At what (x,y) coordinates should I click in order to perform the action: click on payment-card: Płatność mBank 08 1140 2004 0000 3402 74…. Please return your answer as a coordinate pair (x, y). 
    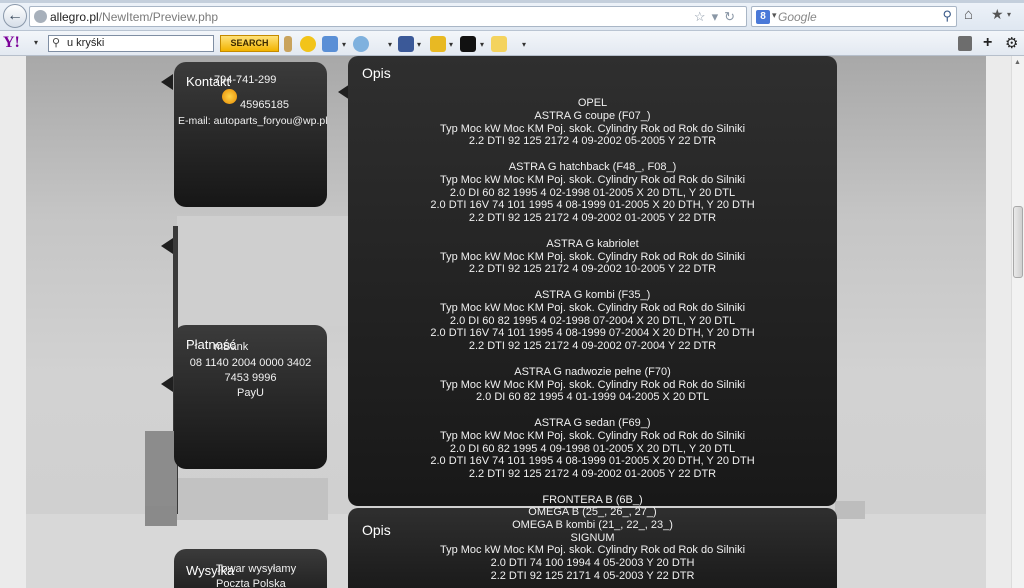
    Looking at the image, I should click on (250, 397).